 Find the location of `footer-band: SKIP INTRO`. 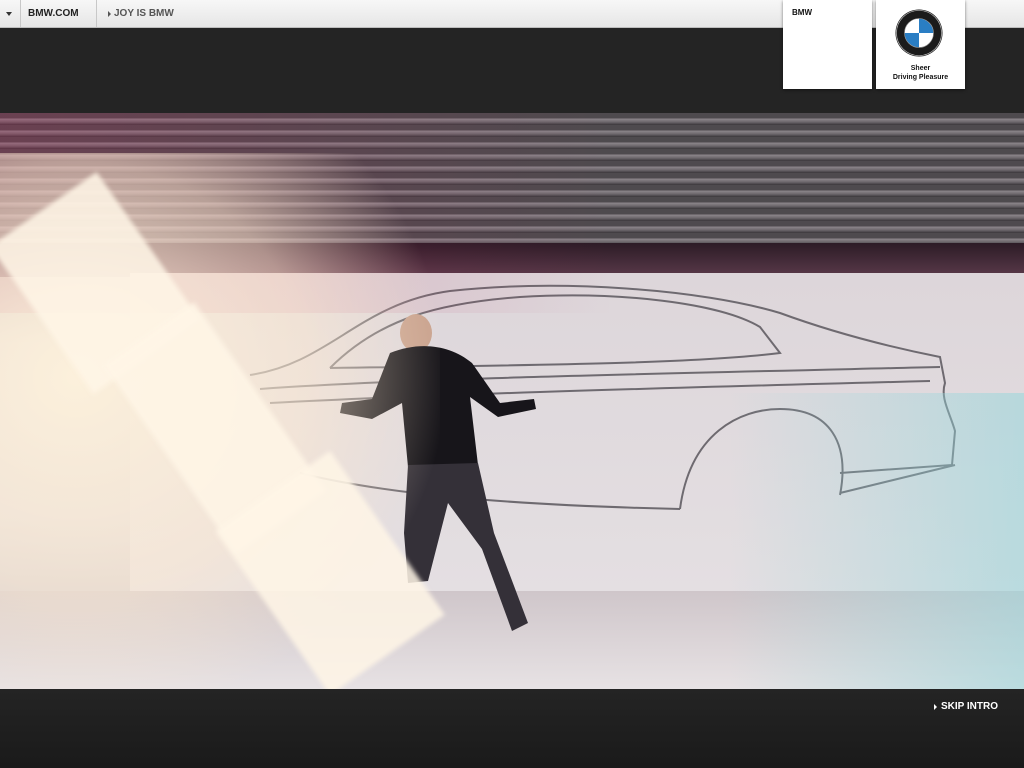

footer-band: SKIP INTRO is located at coordinates (512, 728).